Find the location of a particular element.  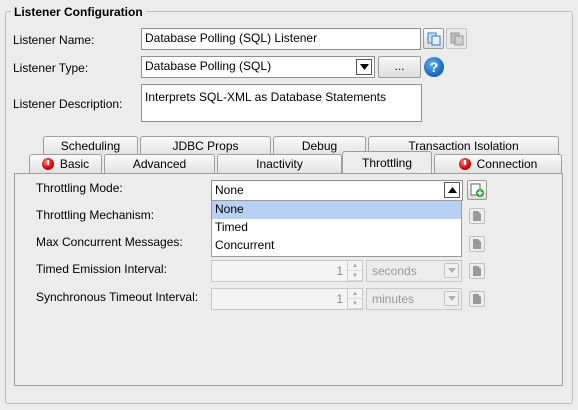

max-concurrent-edit-button is located at coordinates (477, 244).